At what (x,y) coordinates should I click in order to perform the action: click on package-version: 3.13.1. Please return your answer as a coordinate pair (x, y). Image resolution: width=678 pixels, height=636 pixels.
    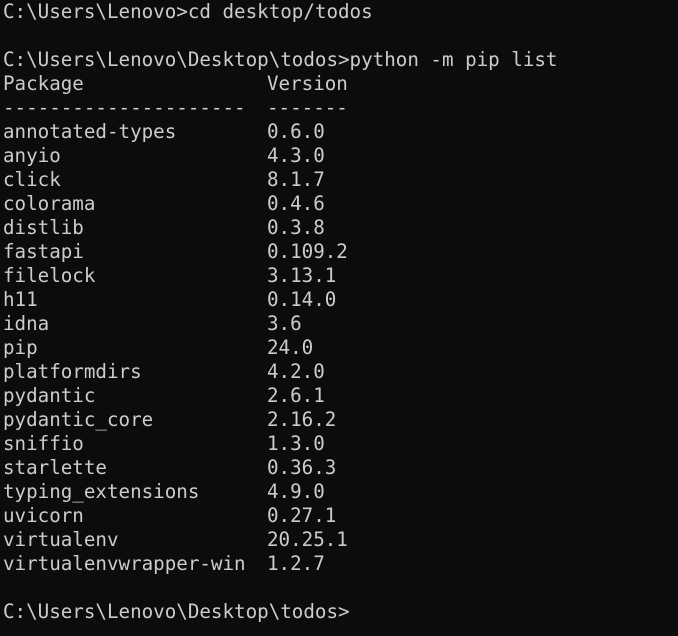
    Looking at the image, I should click on (302, 275).